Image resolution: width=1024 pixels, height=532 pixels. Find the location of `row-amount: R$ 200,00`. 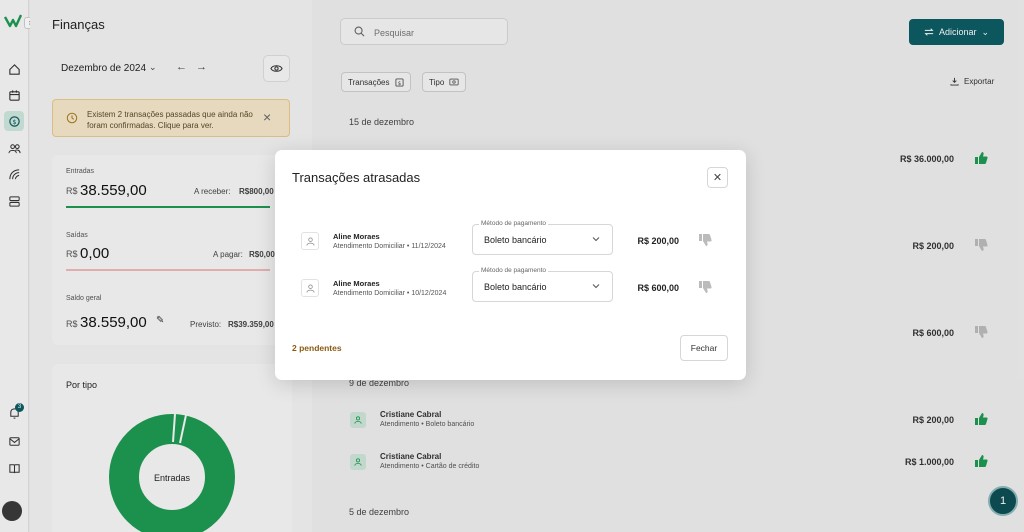

row-amount: R$ 200,00 is located at coordinates (658, 241).